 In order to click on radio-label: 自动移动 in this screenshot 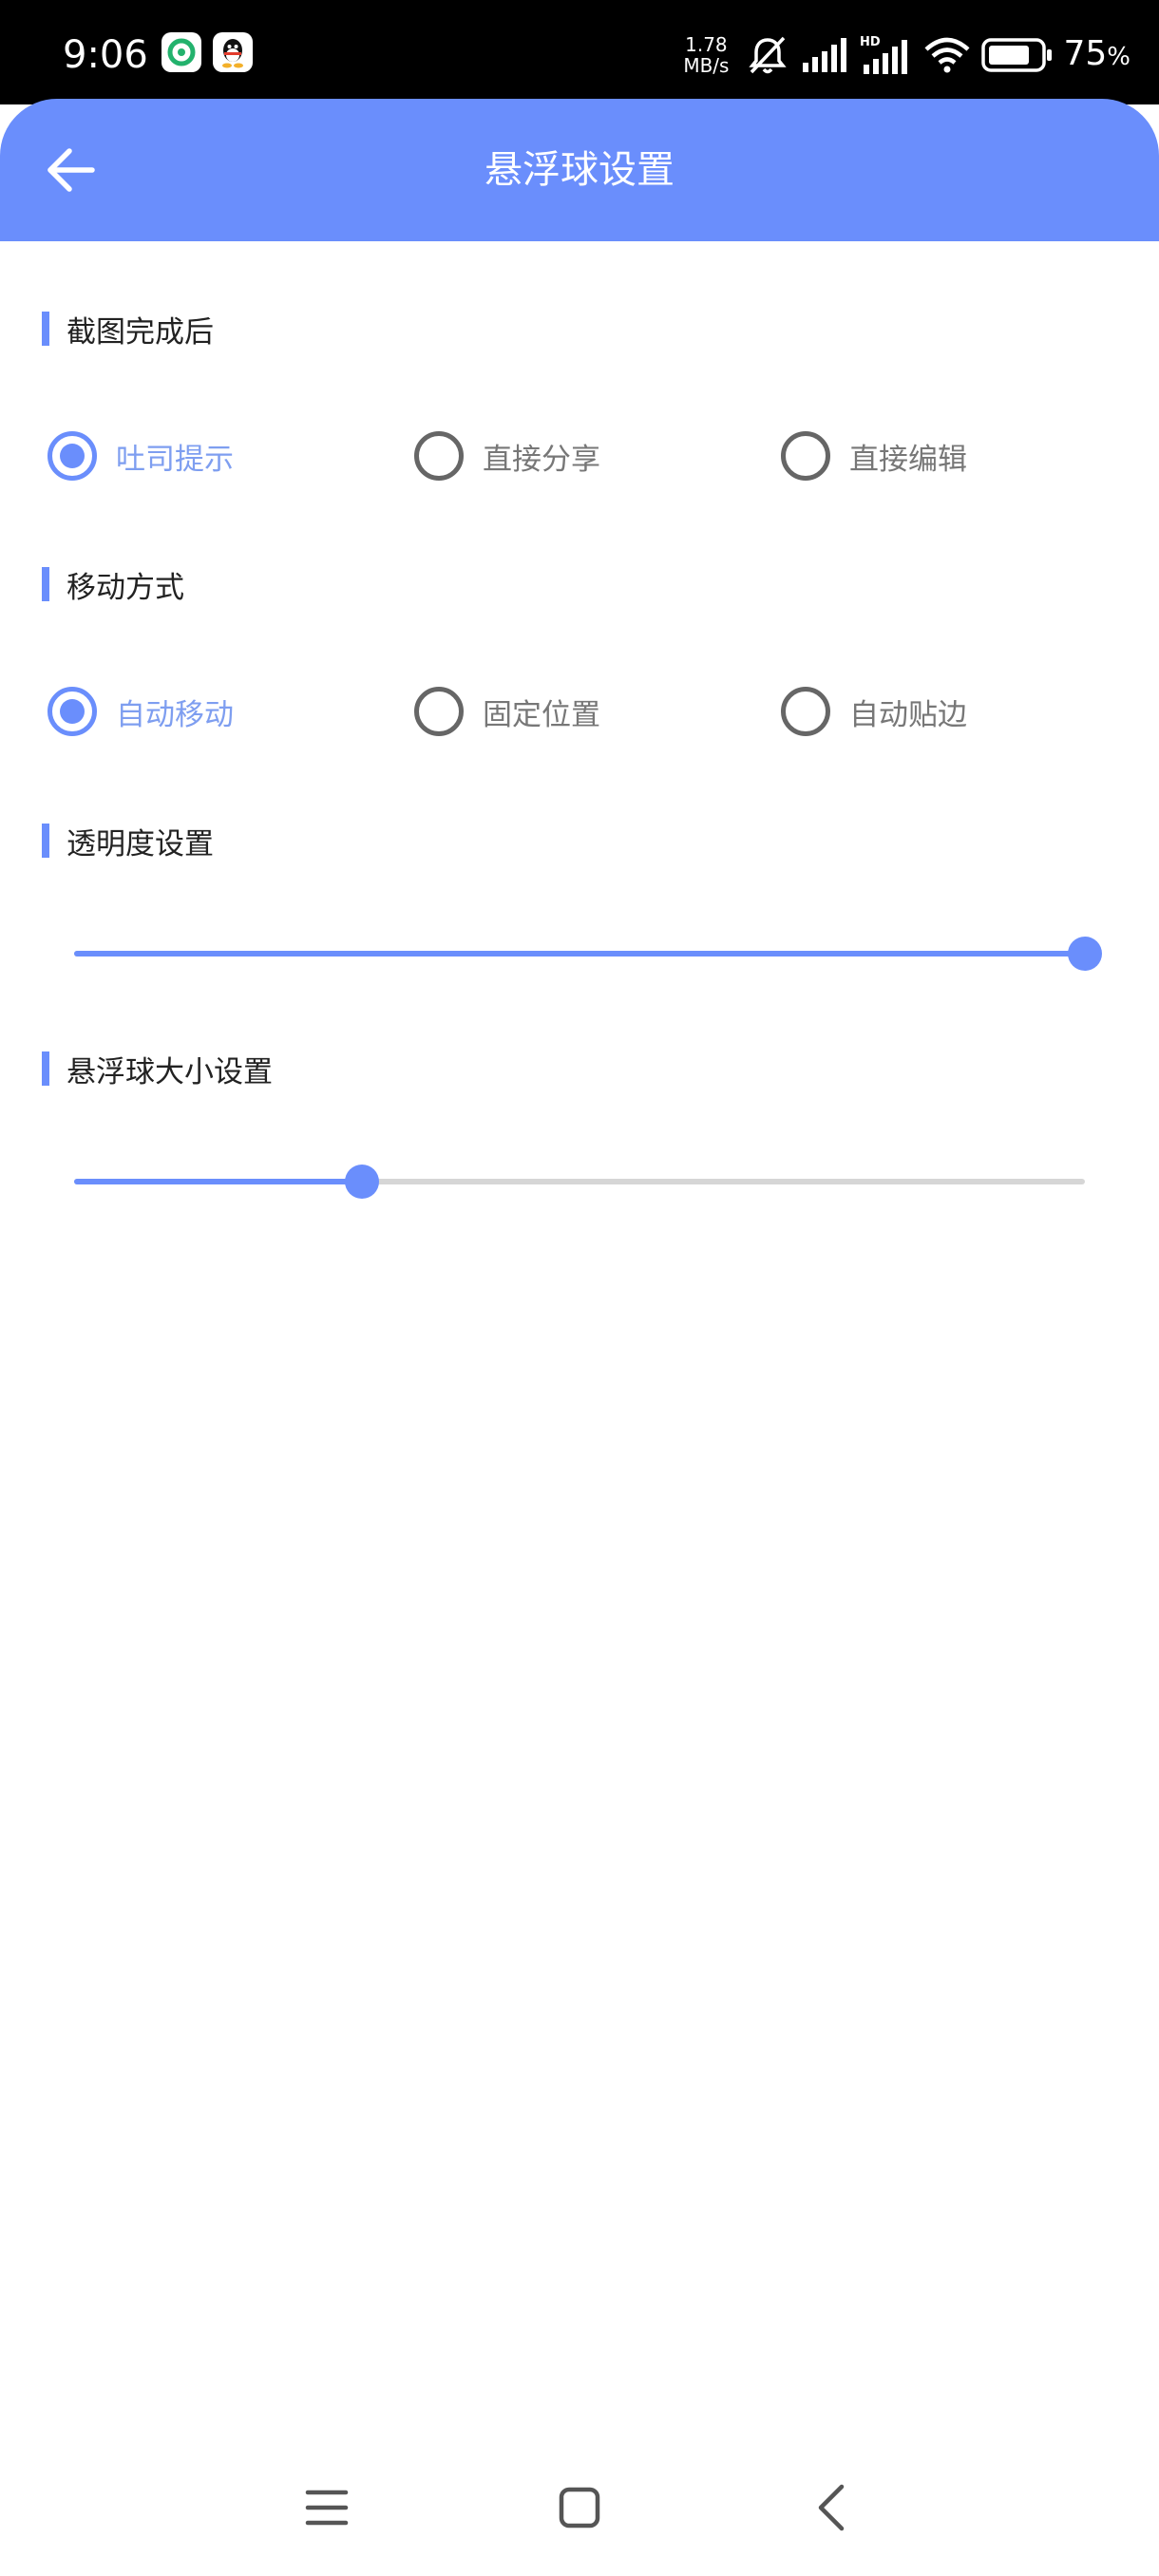, I will do `click(175, 714)`.